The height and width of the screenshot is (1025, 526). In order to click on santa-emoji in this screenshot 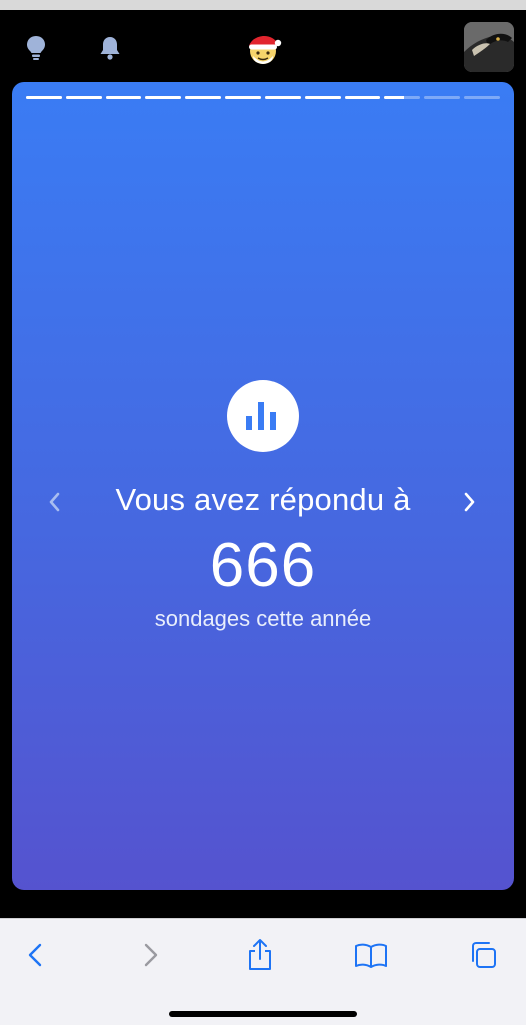, I will do `click(263, 48)`.